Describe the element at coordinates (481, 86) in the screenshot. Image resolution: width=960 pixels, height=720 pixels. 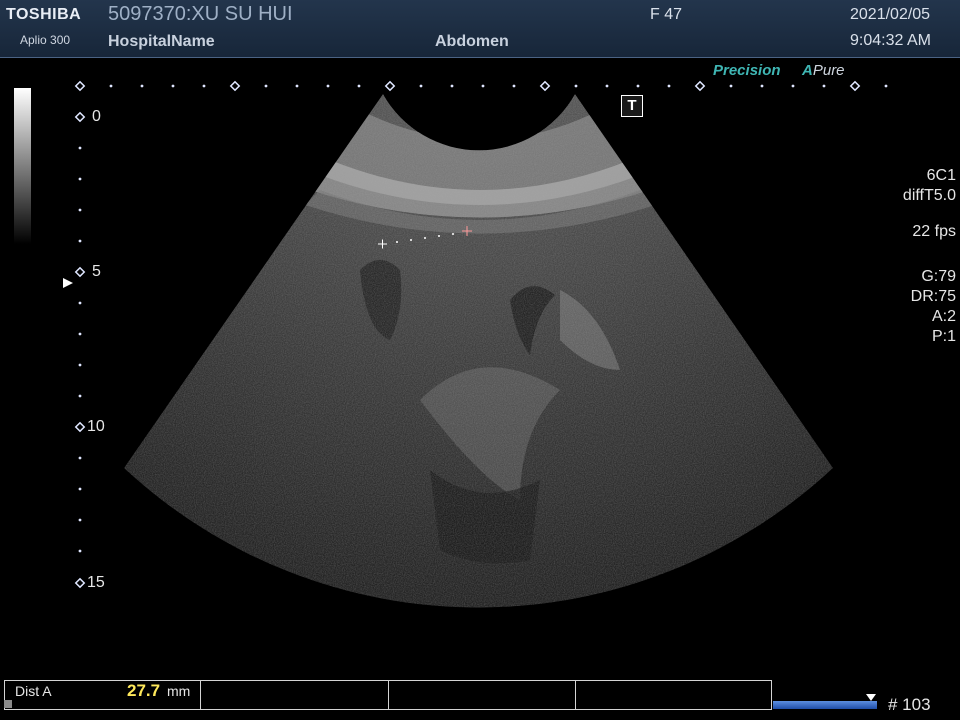
I see `lateral-scale` at that location.